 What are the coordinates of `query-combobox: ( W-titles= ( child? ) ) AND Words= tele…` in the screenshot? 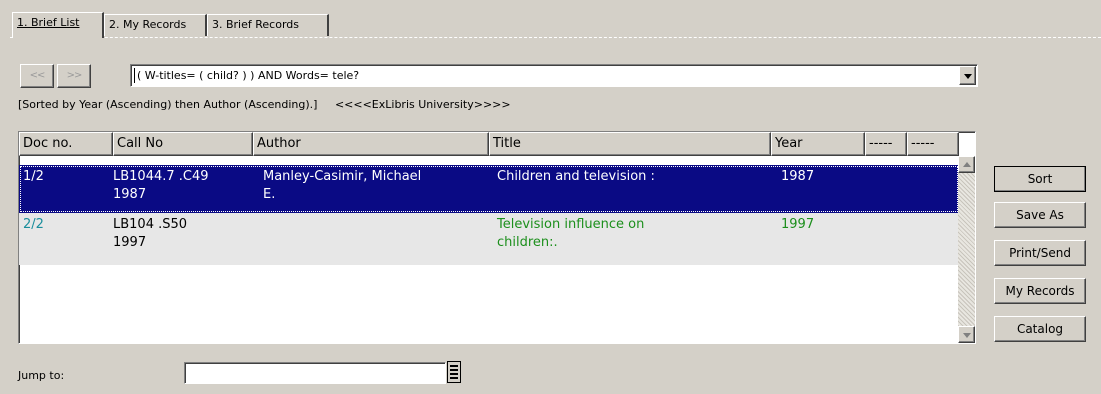 It's located at (554, 75).